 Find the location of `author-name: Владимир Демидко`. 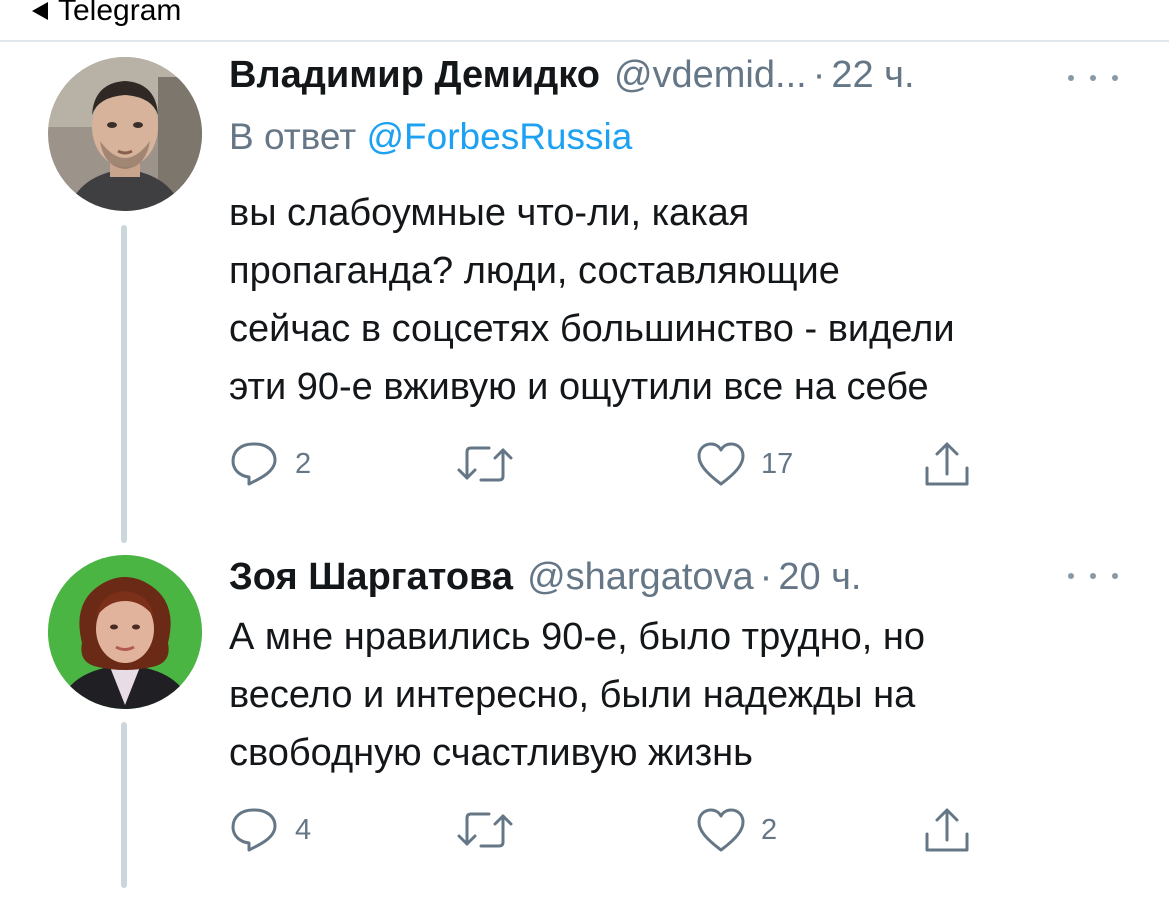

author-name: Владимир Демидко is located at coordinates (414, 75).